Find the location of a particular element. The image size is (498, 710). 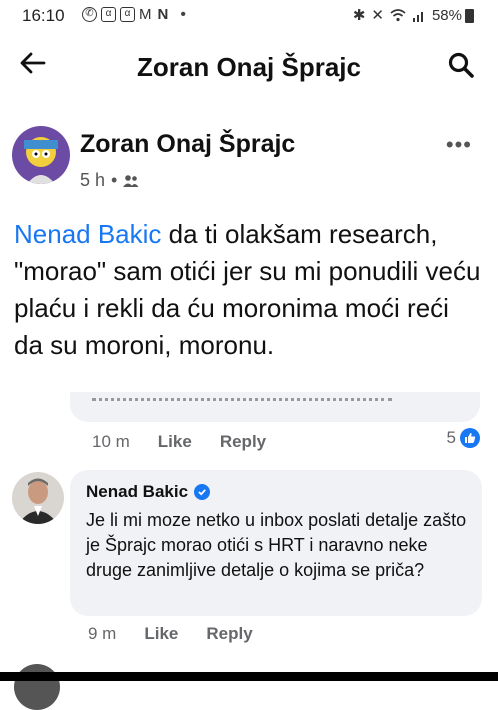

bluetooth-icon: ✱ is located at coordinates (359, 15).